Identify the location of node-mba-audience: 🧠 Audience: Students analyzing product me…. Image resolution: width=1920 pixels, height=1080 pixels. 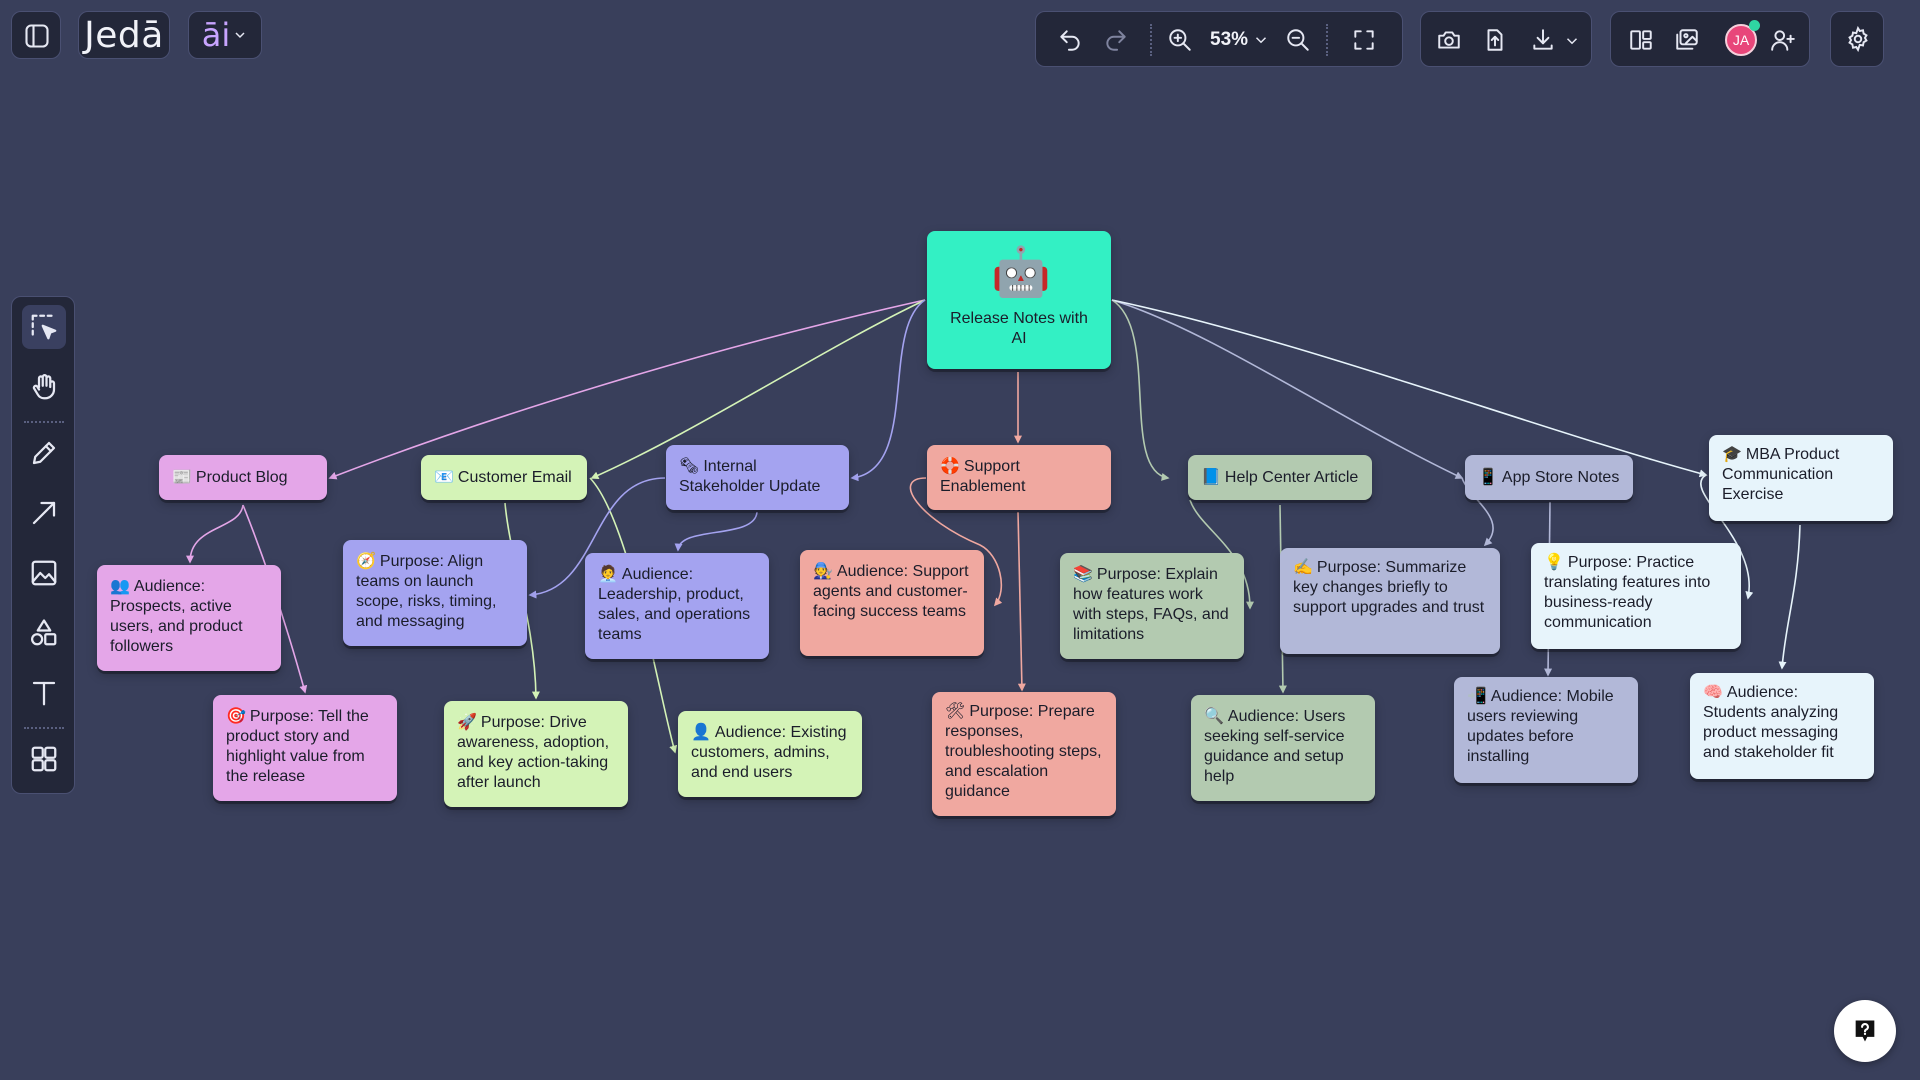
(1782, 726).